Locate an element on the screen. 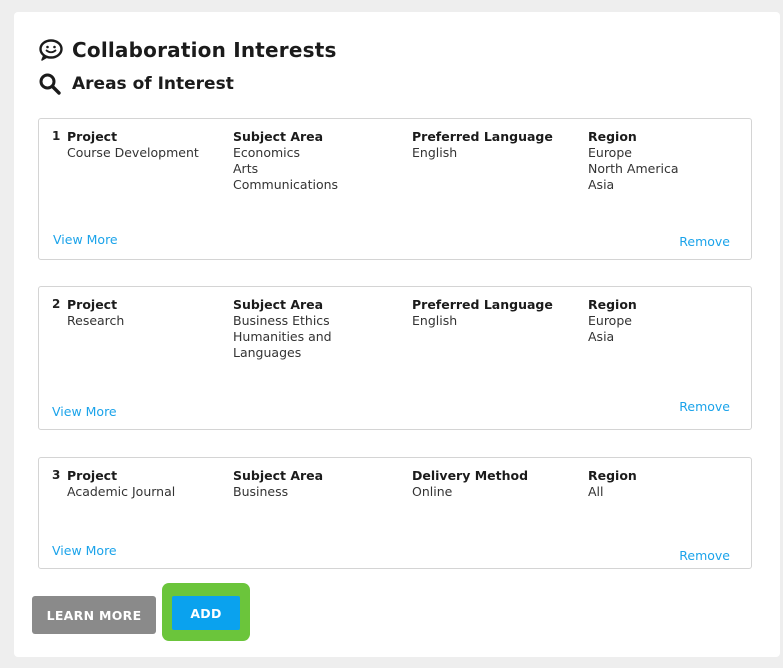  subject-area-value: Economics is located at coordinates (267, 152).